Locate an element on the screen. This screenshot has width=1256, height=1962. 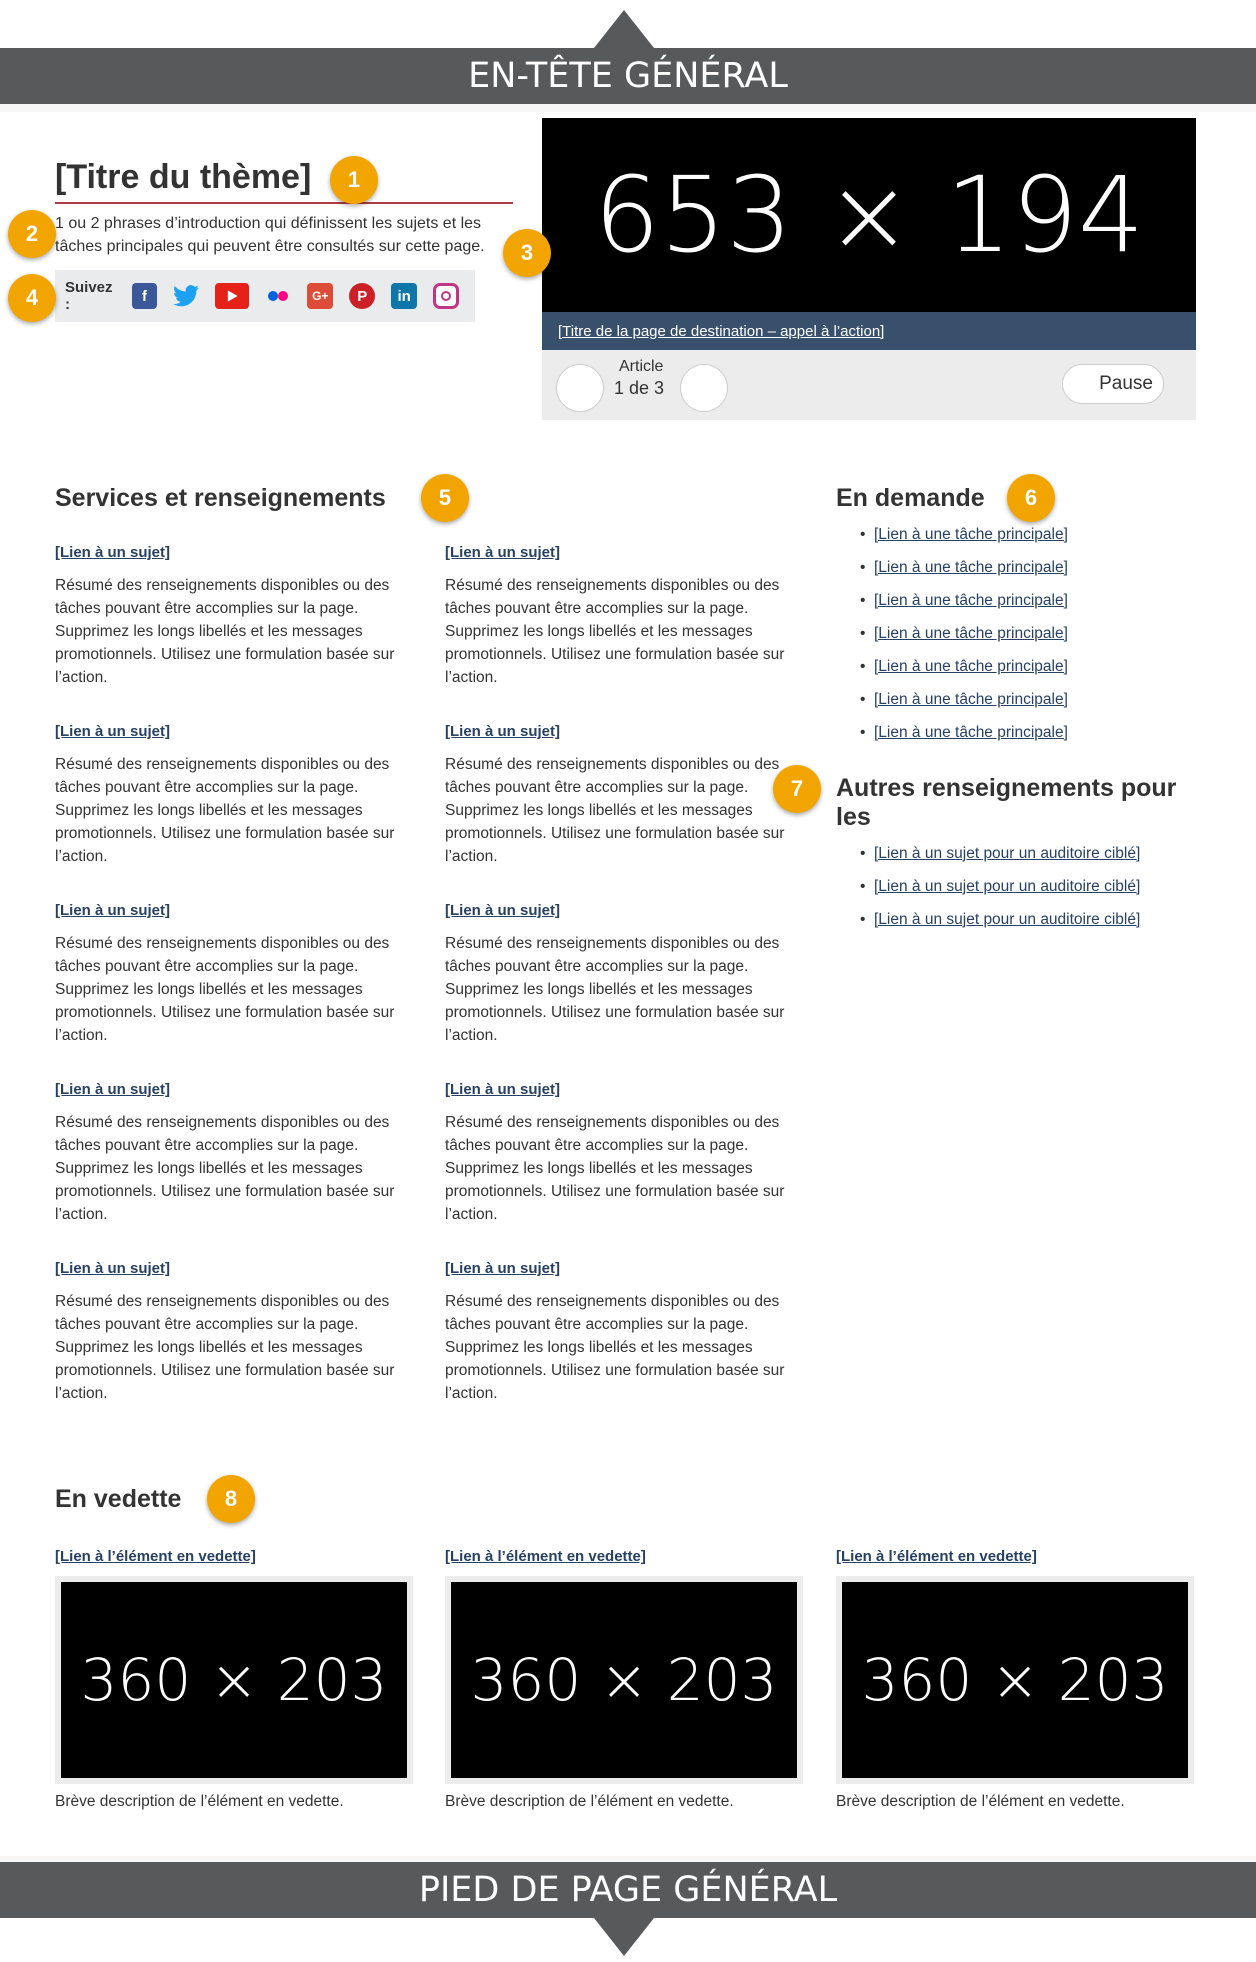
global-footer-label: PIED DE PAGE GÉNÉRAL is located at coordinates (628, 1890).